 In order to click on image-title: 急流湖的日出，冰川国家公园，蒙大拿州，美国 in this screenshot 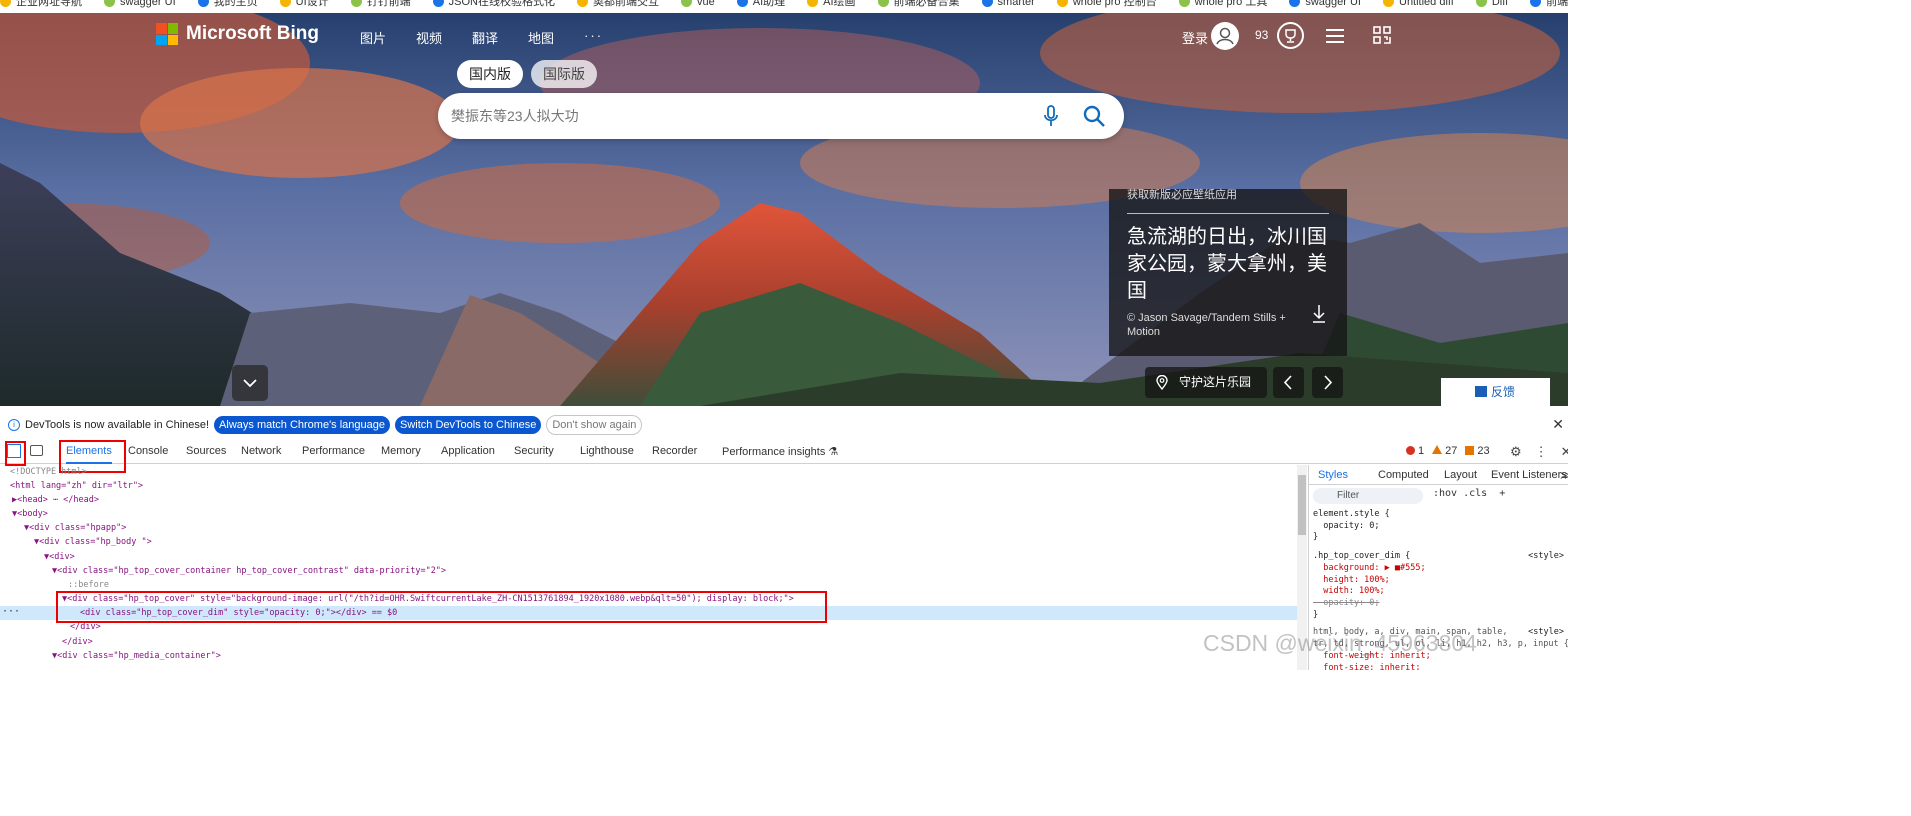, I will do `click(1229, 264)`.